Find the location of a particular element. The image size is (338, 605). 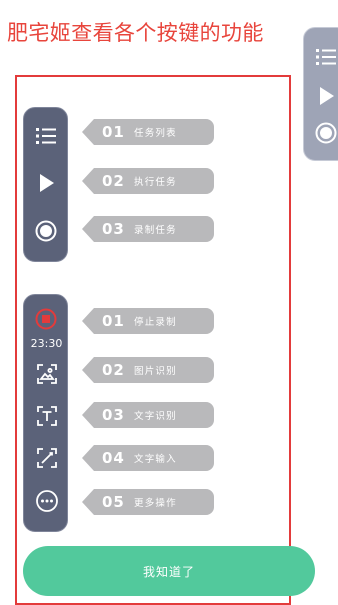

tag-stop-record: 01 停止录制 is located at coordinates (148, 321).